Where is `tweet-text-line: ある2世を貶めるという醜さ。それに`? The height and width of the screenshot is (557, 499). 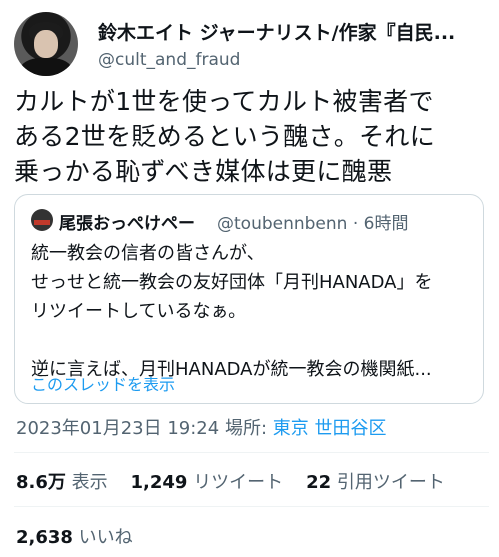 tweet-text-line: ある2世を貶めるという醜さ。それに is located at coordinates (225, 136).